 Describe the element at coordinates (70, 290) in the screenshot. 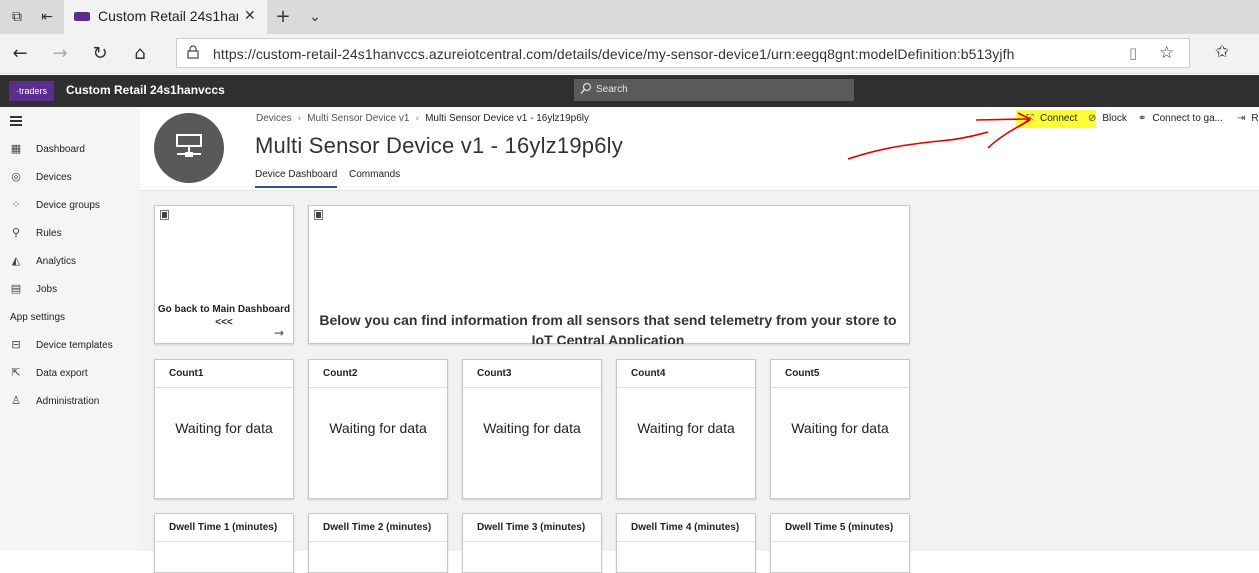

I see `sidebar-item-jobs: ▤ Jobs` at that location.